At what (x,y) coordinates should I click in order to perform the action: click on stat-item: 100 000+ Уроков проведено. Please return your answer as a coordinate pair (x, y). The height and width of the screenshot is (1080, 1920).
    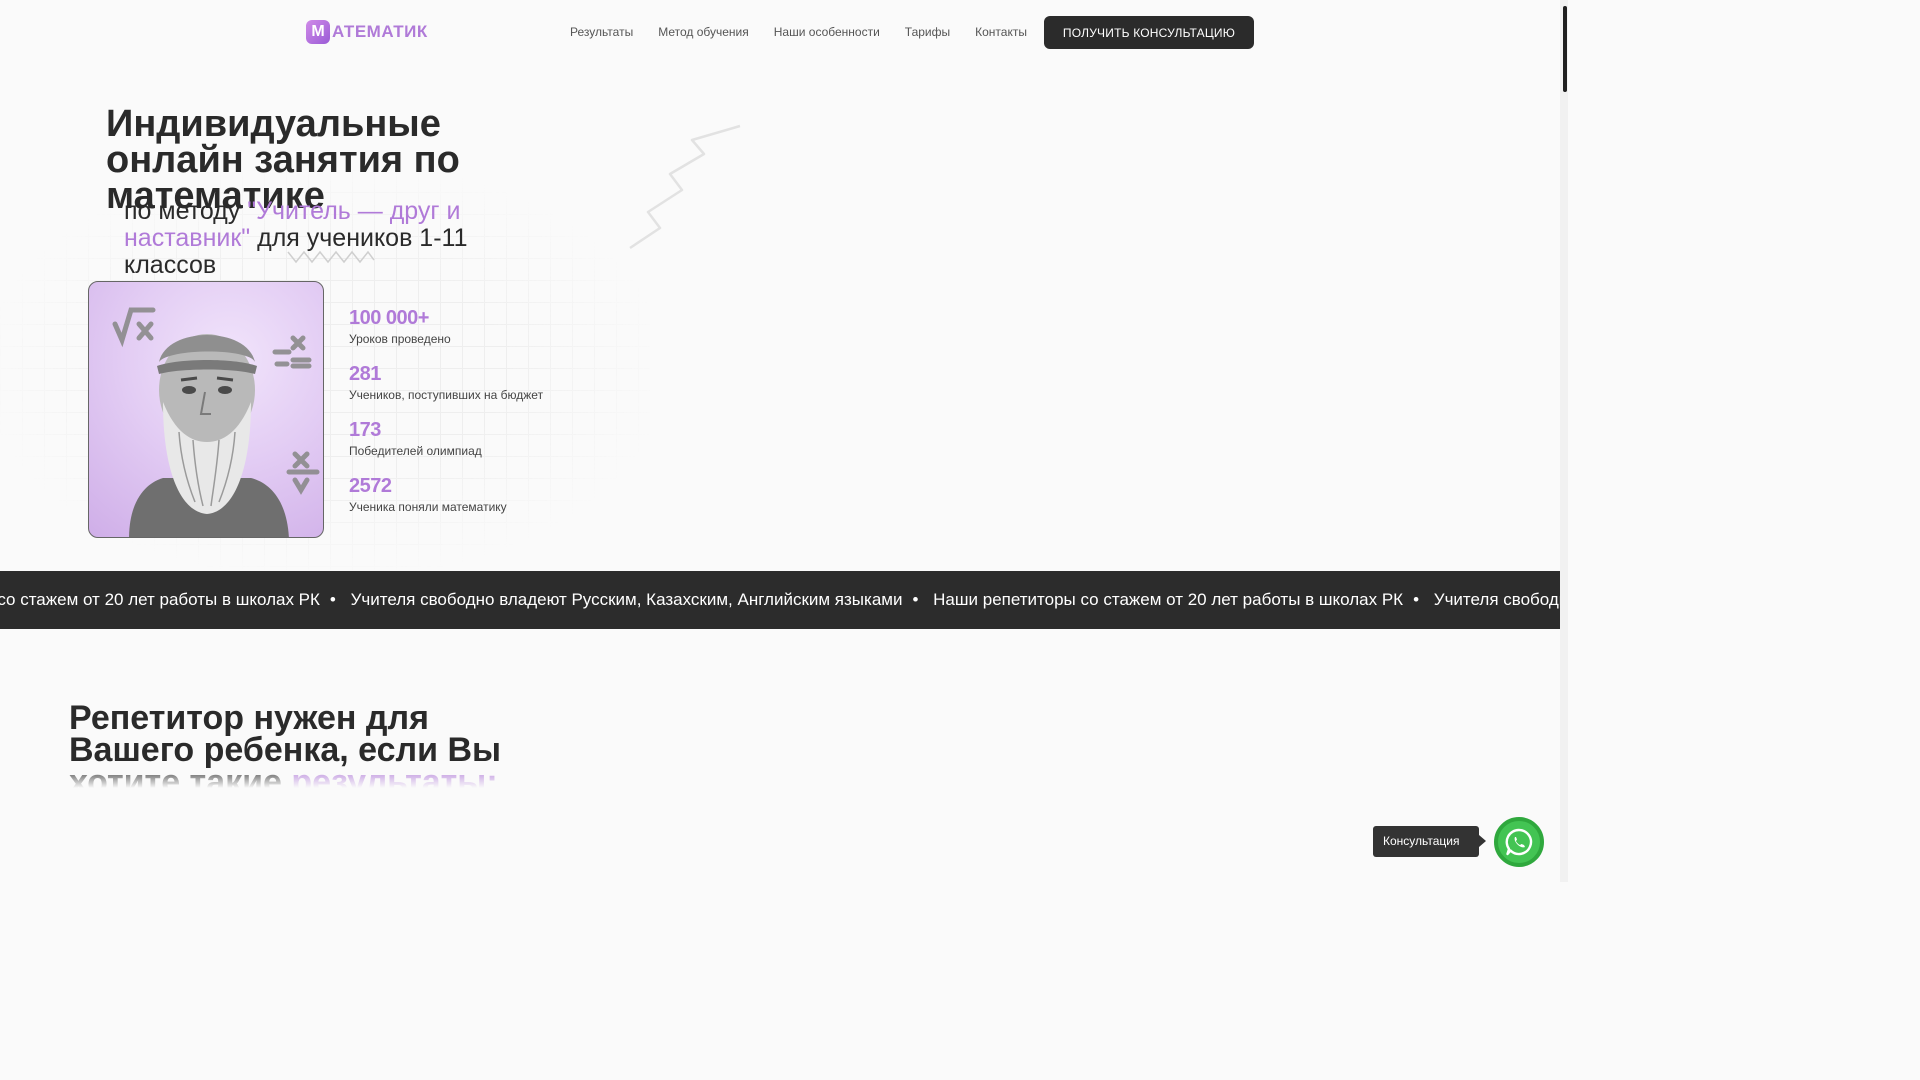
    Looking at the image, I should click on (446, 334).